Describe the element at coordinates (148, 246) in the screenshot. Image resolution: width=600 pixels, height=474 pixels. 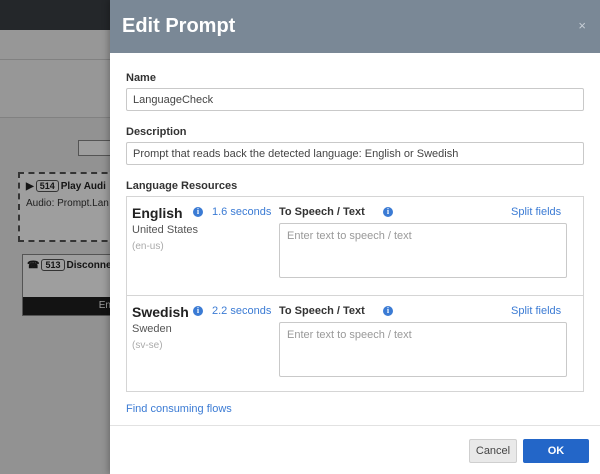
I see `language-code: (en-us)` at that location.